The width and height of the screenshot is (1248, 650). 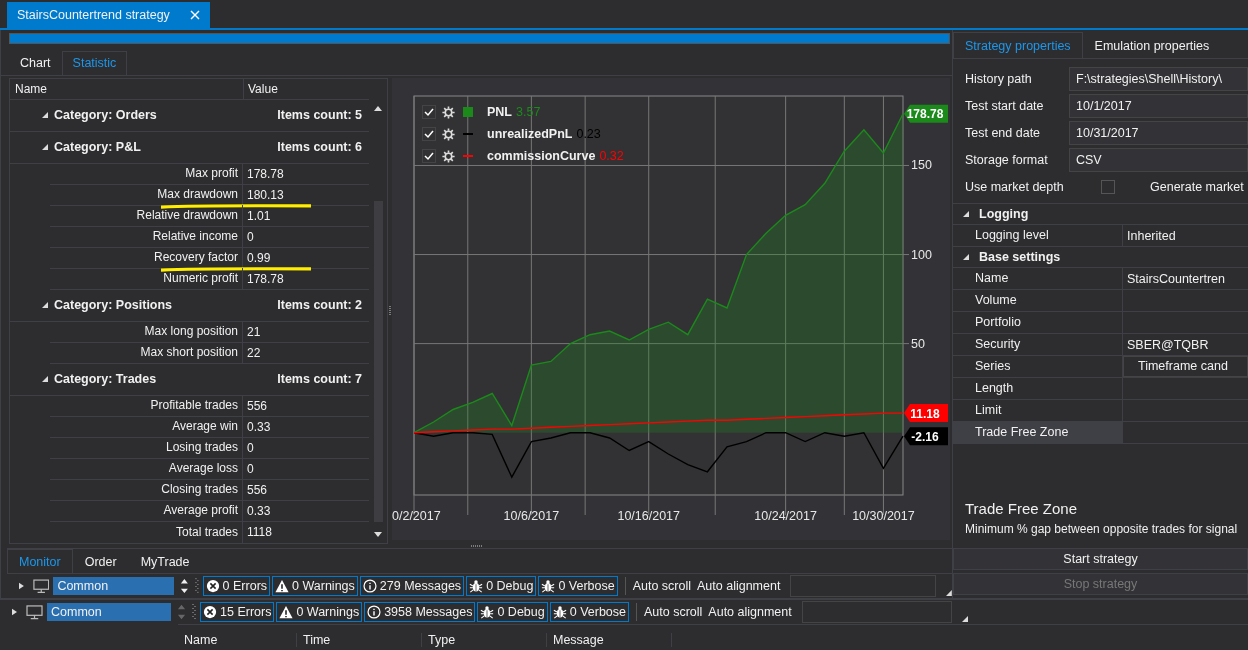 What do you see at coordinates (40, 561) in the screenshot?
I see `monitor-tab: Monitor` at bounding box center [40, 561].